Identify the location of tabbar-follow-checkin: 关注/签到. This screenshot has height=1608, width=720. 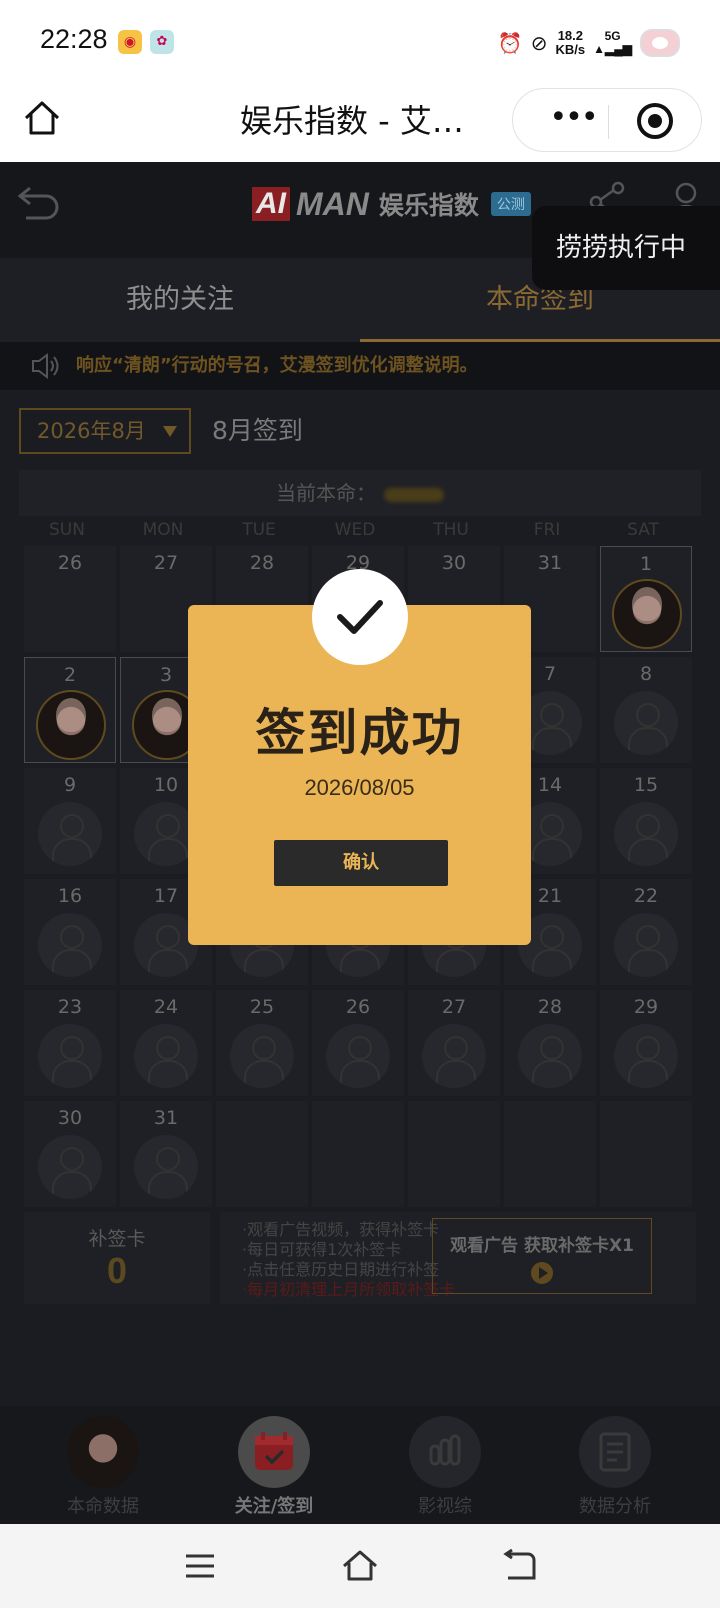
(274, 1465).